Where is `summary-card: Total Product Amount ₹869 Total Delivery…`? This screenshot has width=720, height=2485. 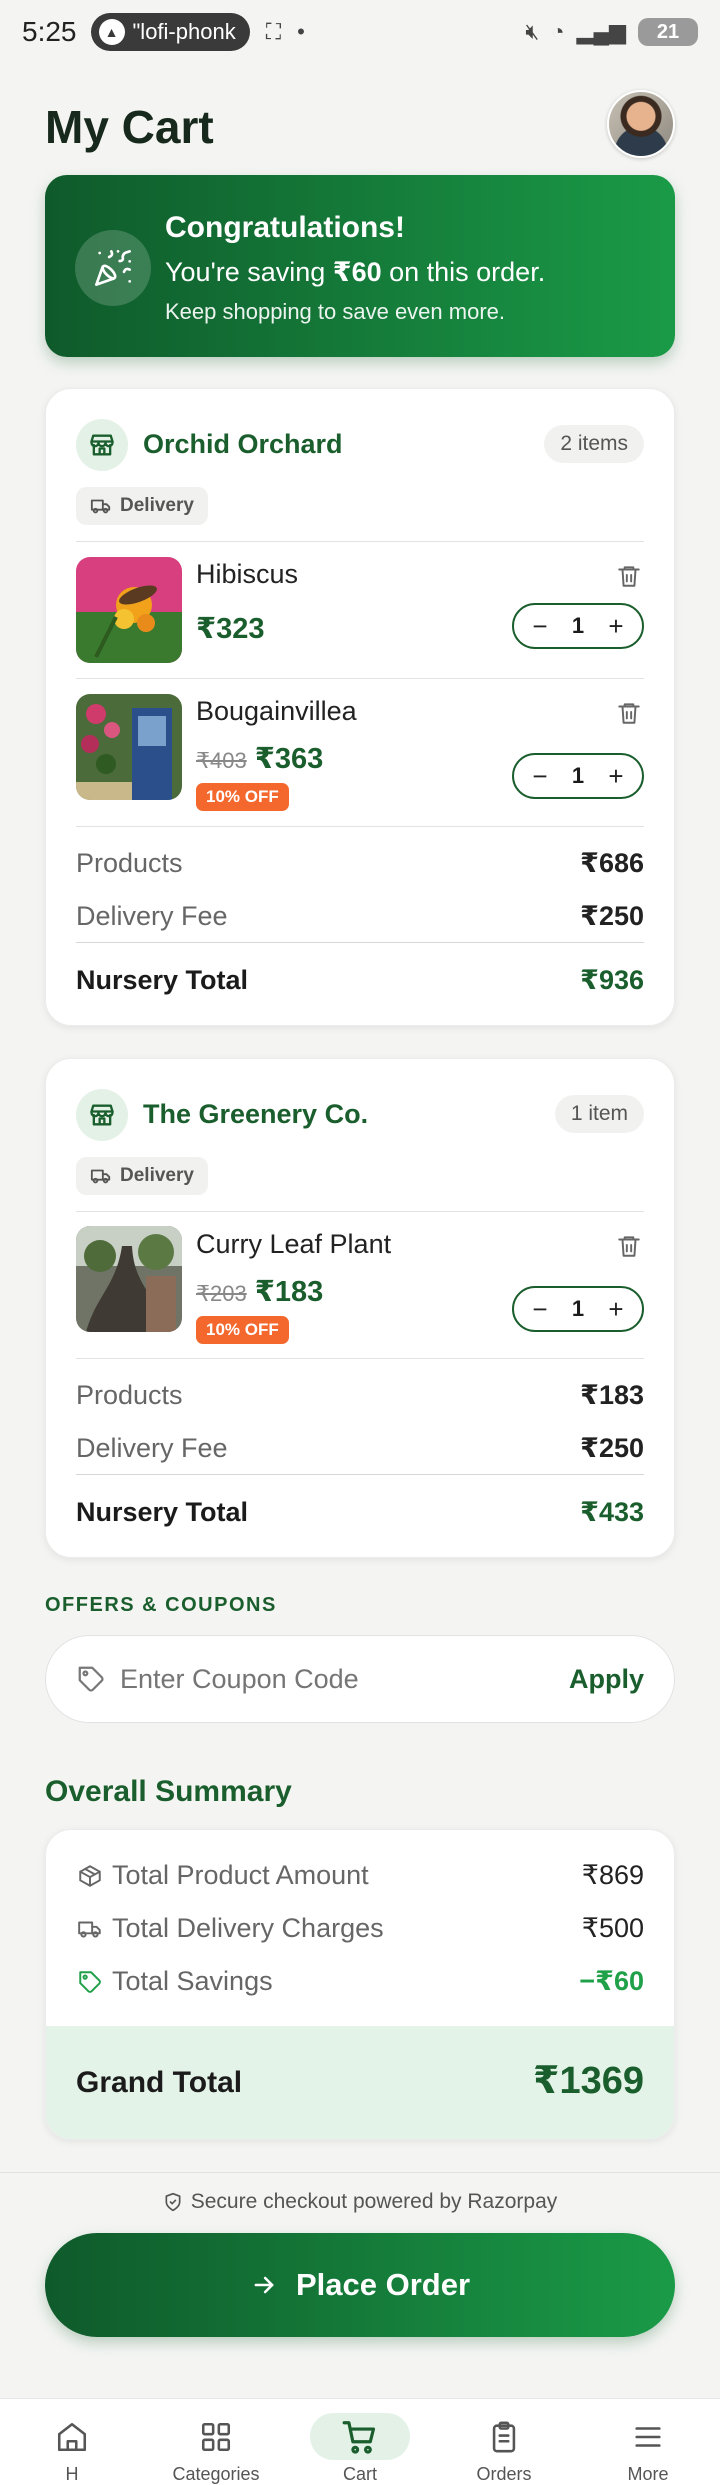
summary-card: Total Product Amount ₹869 Total Delivery… is located at coordinates (360, 1984).